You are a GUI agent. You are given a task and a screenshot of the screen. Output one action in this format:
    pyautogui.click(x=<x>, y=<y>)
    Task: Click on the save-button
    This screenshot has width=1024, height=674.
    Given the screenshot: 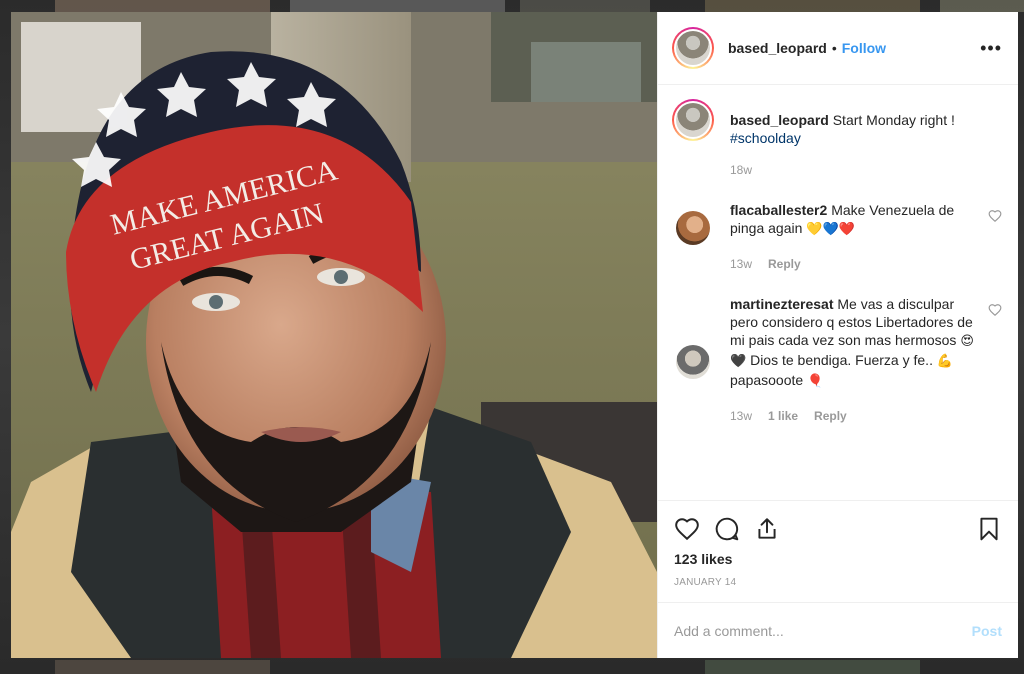 What is the action you would take?
    pyautogui.click(x=982, y=529)
    